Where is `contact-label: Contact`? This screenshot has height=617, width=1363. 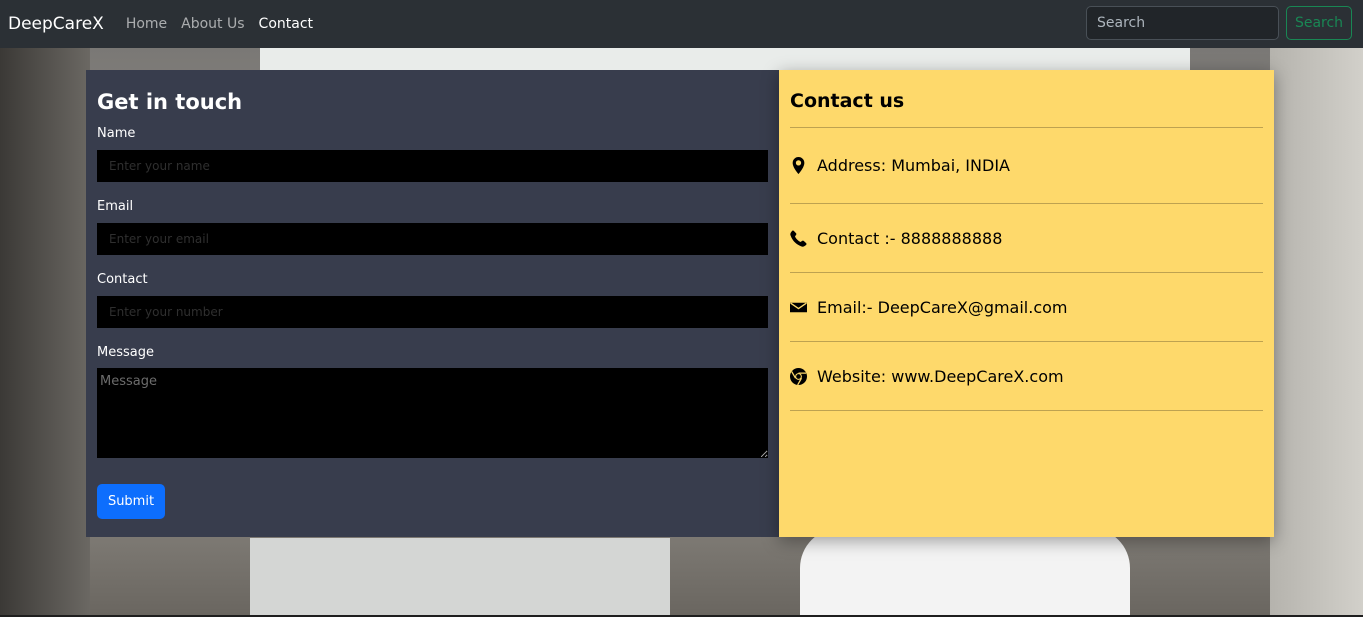 contact-label: Contact is located at coordinates (122, 279).